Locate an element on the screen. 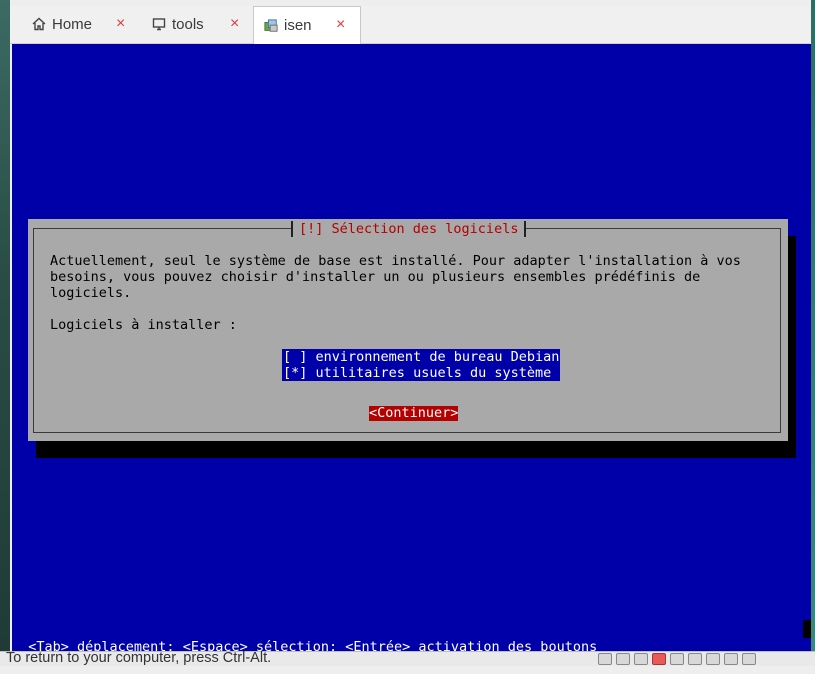 The width and height of the screenshot is (815, 674). checkbox-marker: [*] is located at coordinates (295, 373).